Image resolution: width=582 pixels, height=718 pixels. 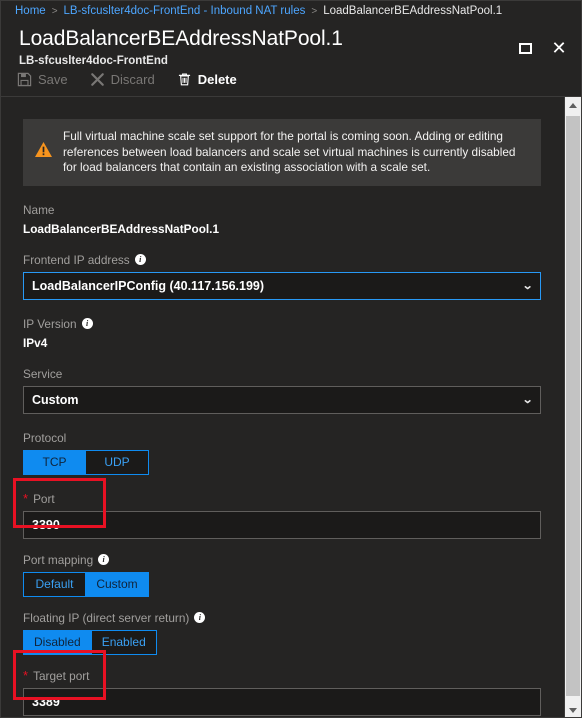 I want to click on chevron-up-icon, so click(x=573, y=105).